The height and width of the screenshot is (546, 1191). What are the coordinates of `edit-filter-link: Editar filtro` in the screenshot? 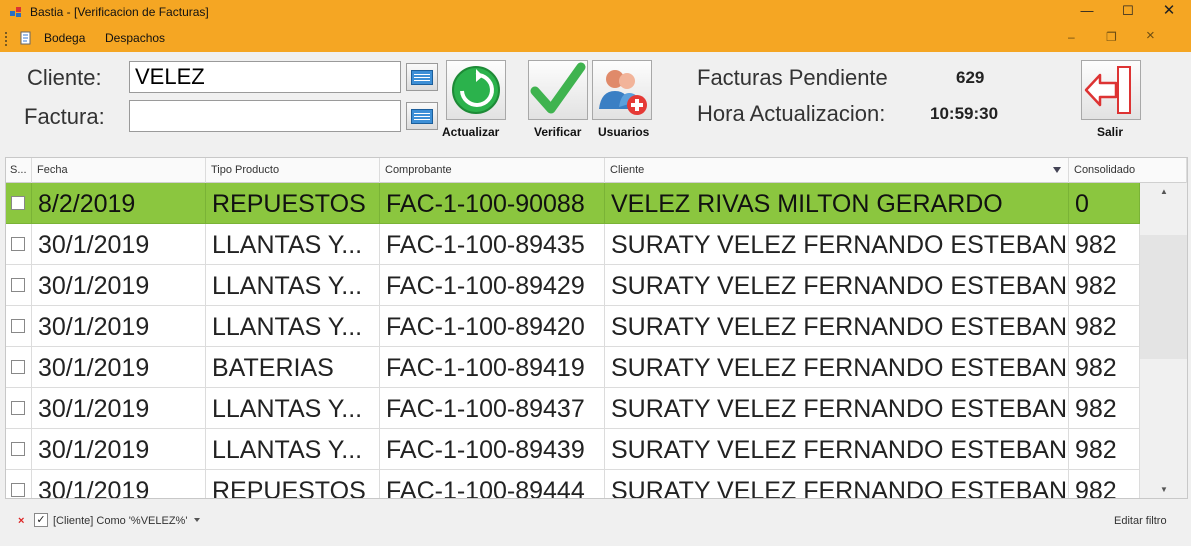 It's located at (1140, 521).